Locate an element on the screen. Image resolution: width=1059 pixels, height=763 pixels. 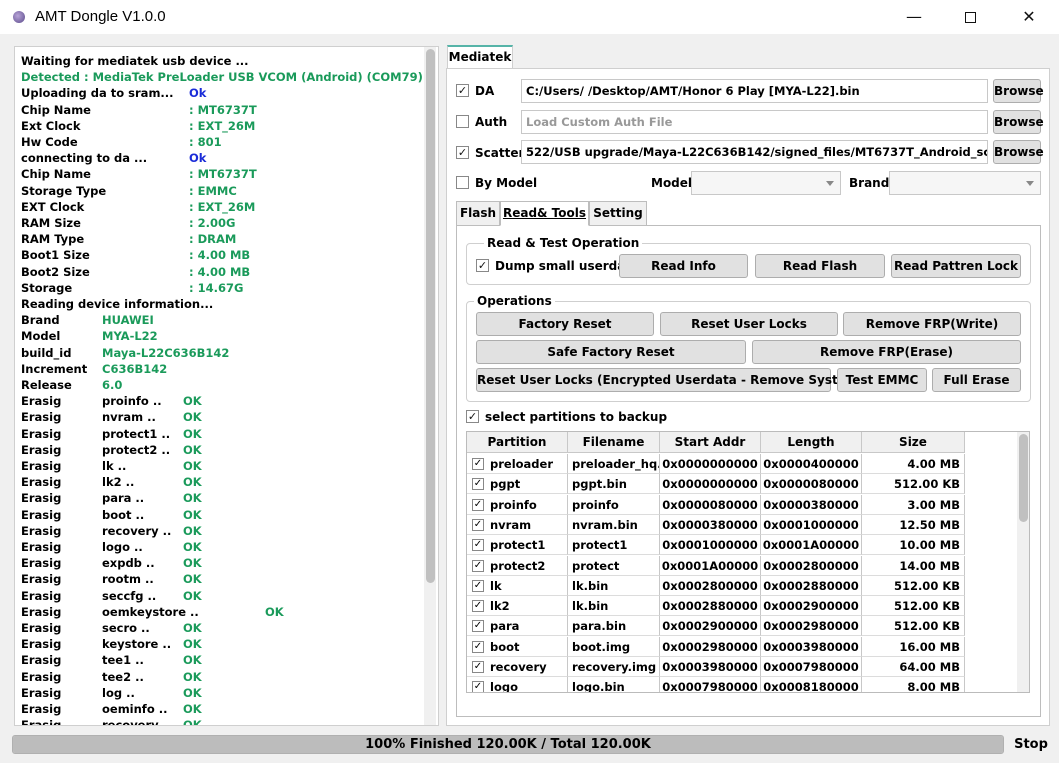
stop-button: Stop is located at coordinates (1031, 744).